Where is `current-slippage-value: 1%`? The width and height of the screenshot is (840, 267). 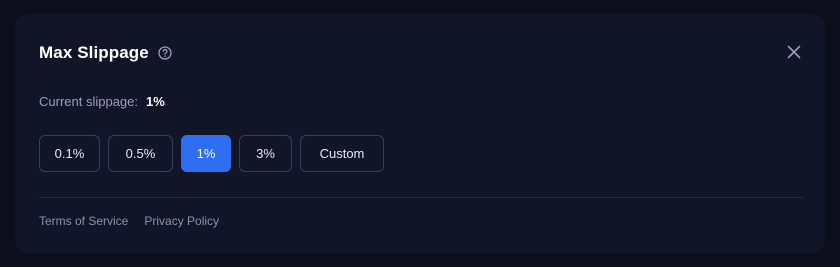 current-slippage-value: 1% is located at coordinates (155, 101).